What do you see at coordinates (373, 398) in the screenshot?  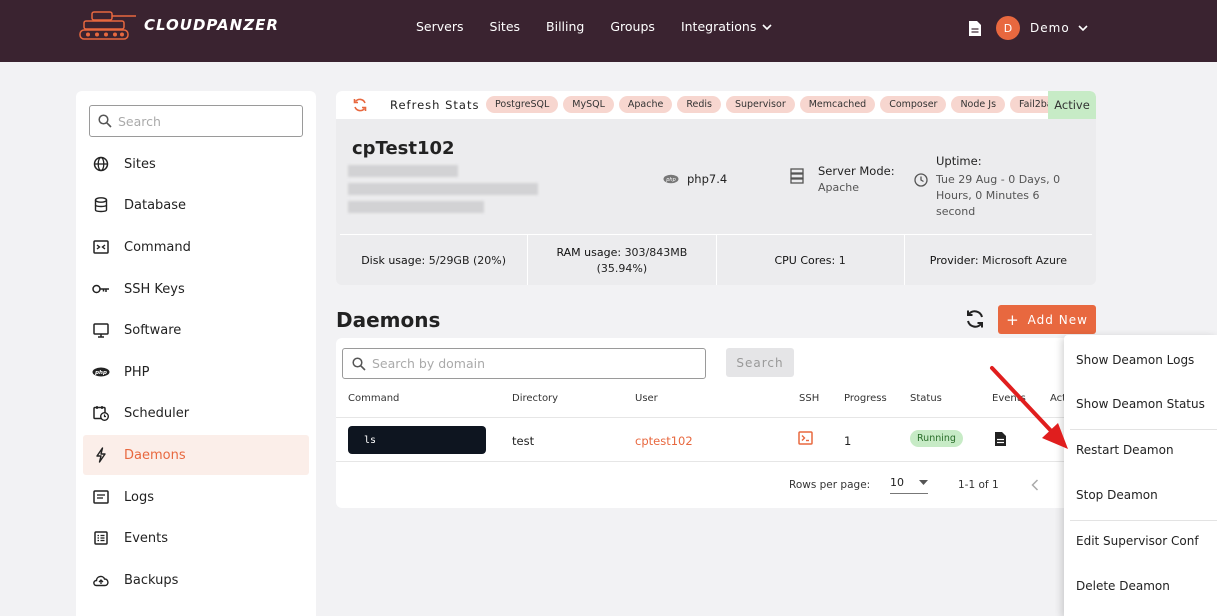 I see `column-header: Command` at bounding box center [373, 398].